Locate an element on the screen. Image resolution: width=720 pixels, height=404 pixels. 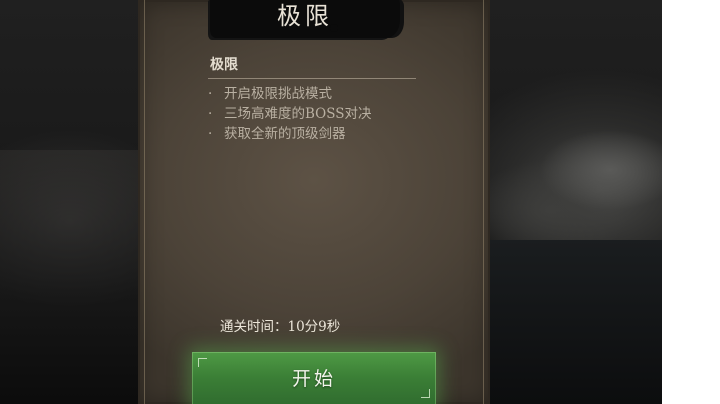
title-ink-plate: 极限 is located at coordinates (305, 19).